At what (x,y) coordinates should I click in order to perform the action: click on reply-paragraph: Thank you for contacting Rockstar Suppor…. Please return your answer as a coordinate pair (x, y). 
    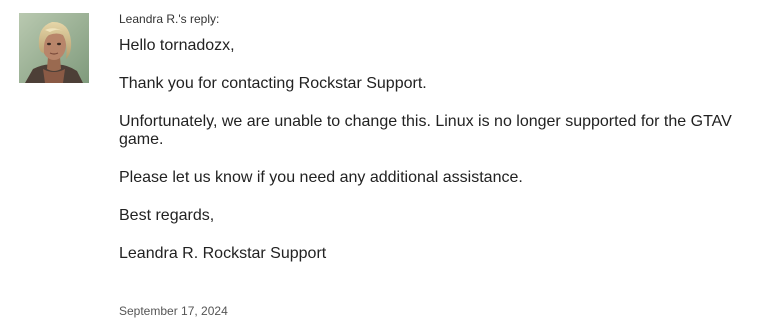
    Looking at the image, I should click on (273, 83).